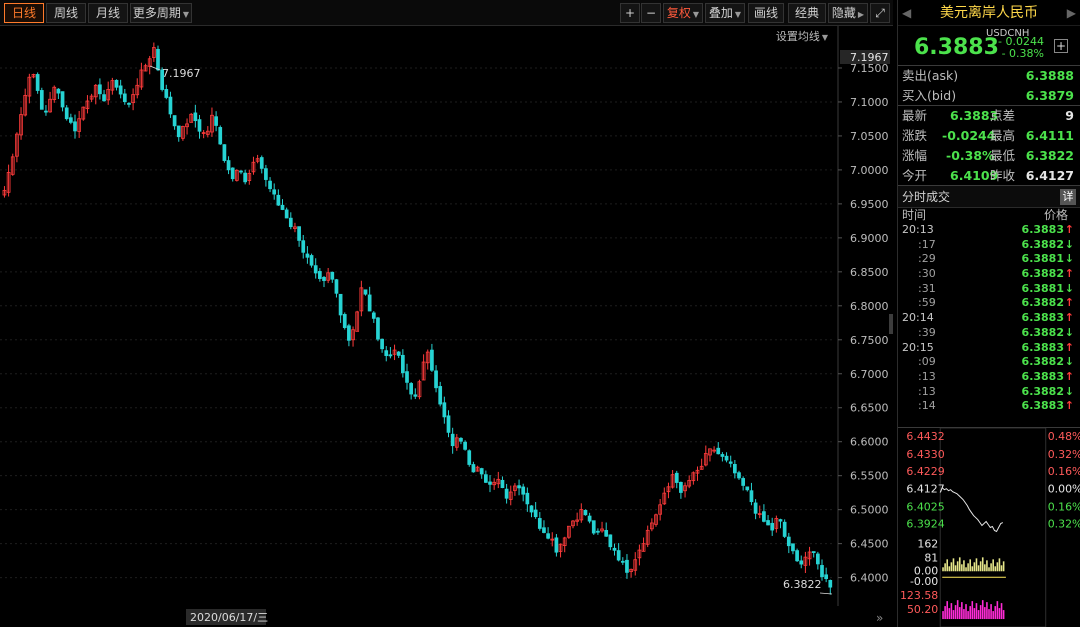 Image resolution: width=1080 pixels, height=627 pixels. Describe the element at coordinates (1003, 155) in the screenshot. I see `low-label: 最低` at that location.